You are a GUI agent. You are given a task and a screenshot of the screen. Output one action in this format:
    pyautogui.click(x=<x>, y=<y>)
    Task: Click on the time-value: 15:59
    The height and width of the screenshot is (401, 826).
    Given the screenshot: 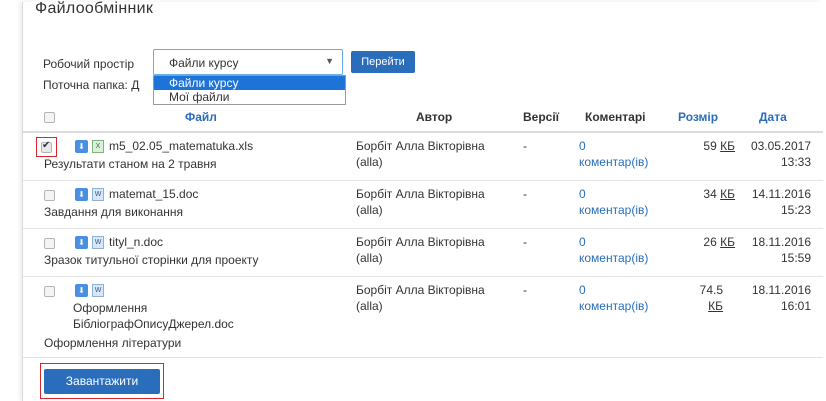 What is the action you would take?
    pyautogui.click(x=795, y=258)
    